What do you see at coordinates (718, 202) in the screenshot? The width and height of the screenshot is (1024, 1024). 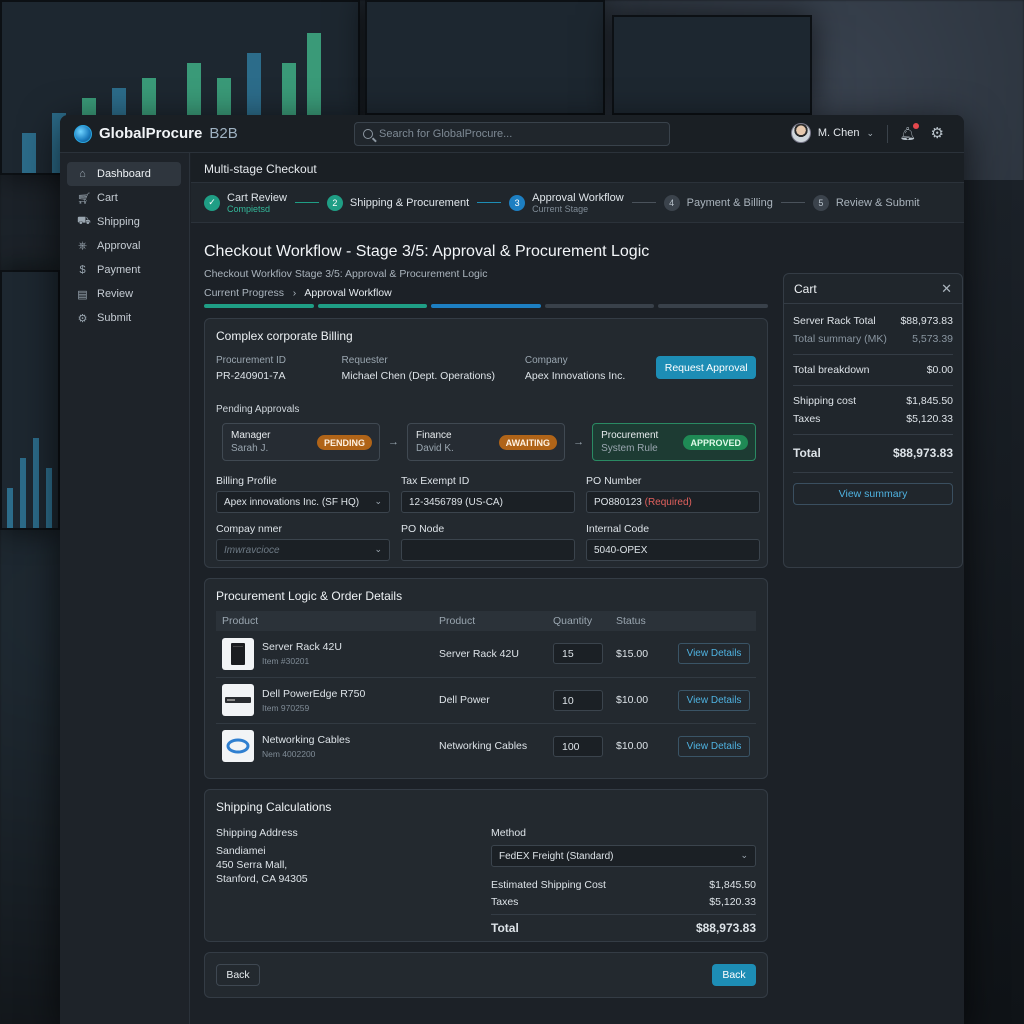 I see `step-payment-billing: 4 Payment & Billing` at bounding box center [718, 202].